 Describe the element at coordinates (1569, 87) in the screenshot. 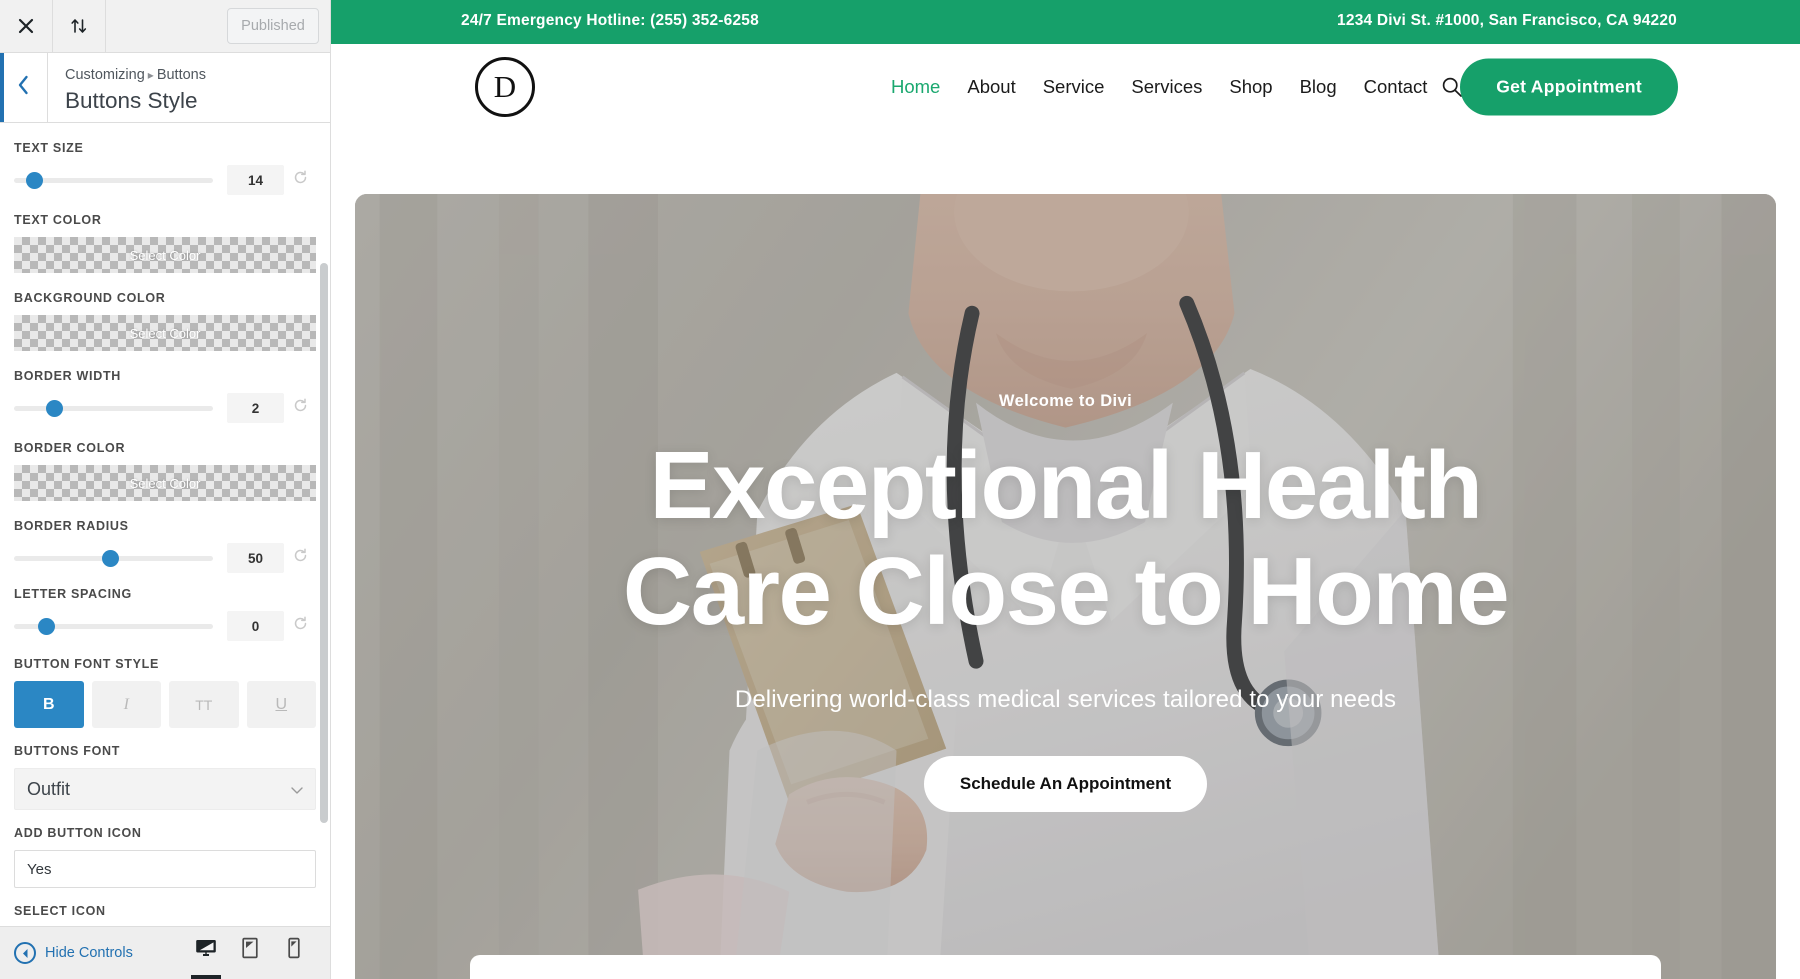

I see `get-appointment-button: Get Appointment` at that location.